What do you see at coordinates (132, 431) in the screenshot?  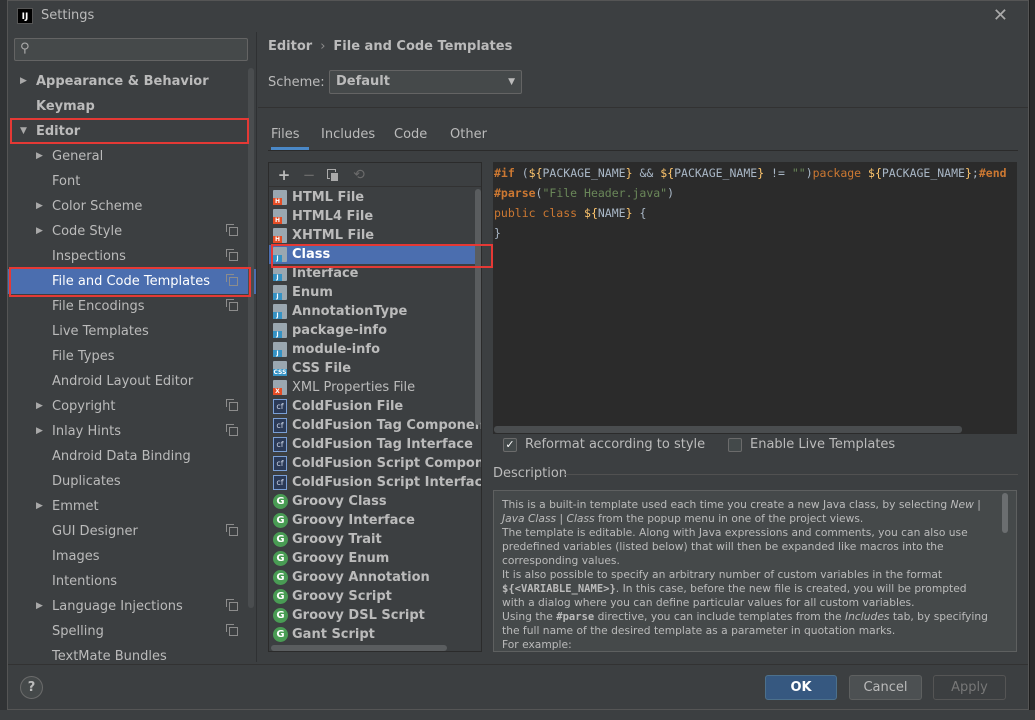 I see `sidebar-item-inlay-hints: ▶ Inlay Hints` at bounding box center [132, 431].